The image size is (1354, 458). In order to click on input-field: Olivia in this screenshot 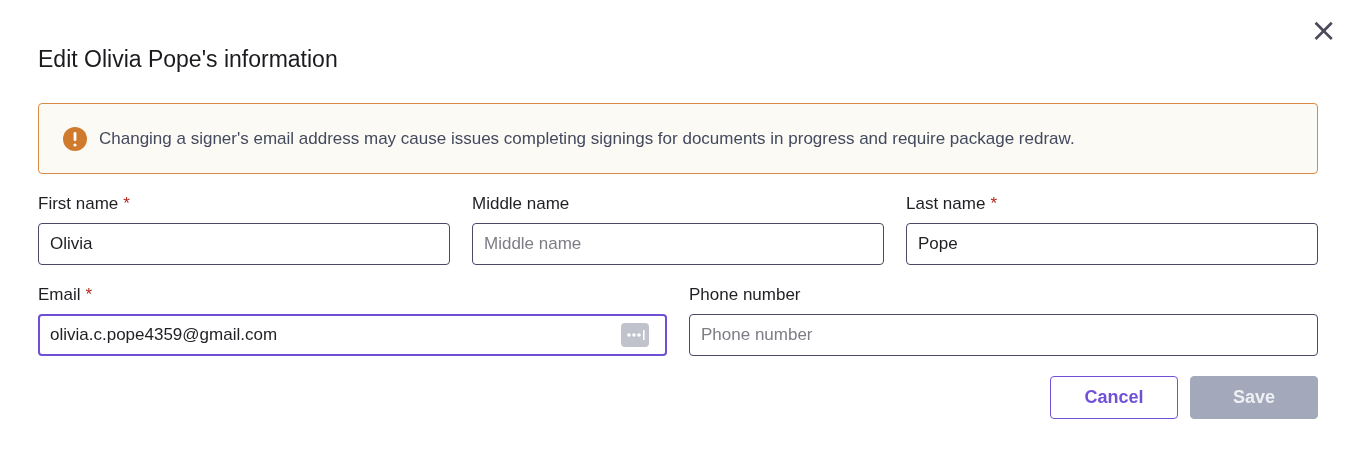, I will do `click(244, 244)`.